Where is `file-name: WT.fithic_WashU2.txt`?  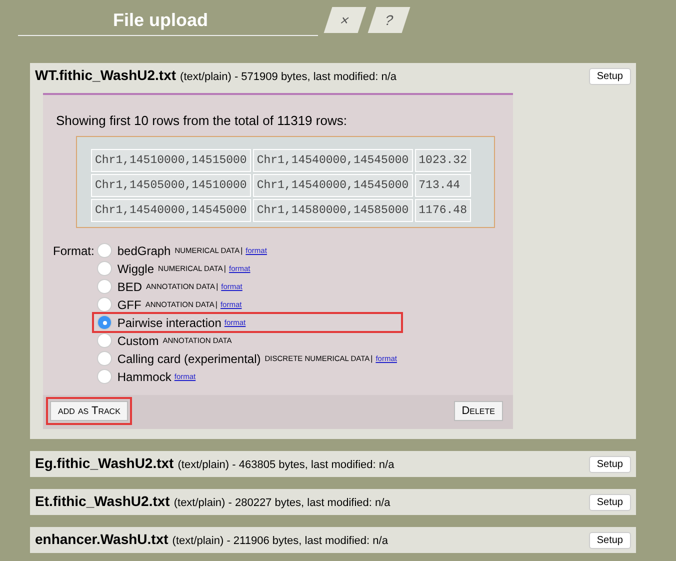
file-name: WT.fithic_WashU2.txt is located at coordinates (105, 75).